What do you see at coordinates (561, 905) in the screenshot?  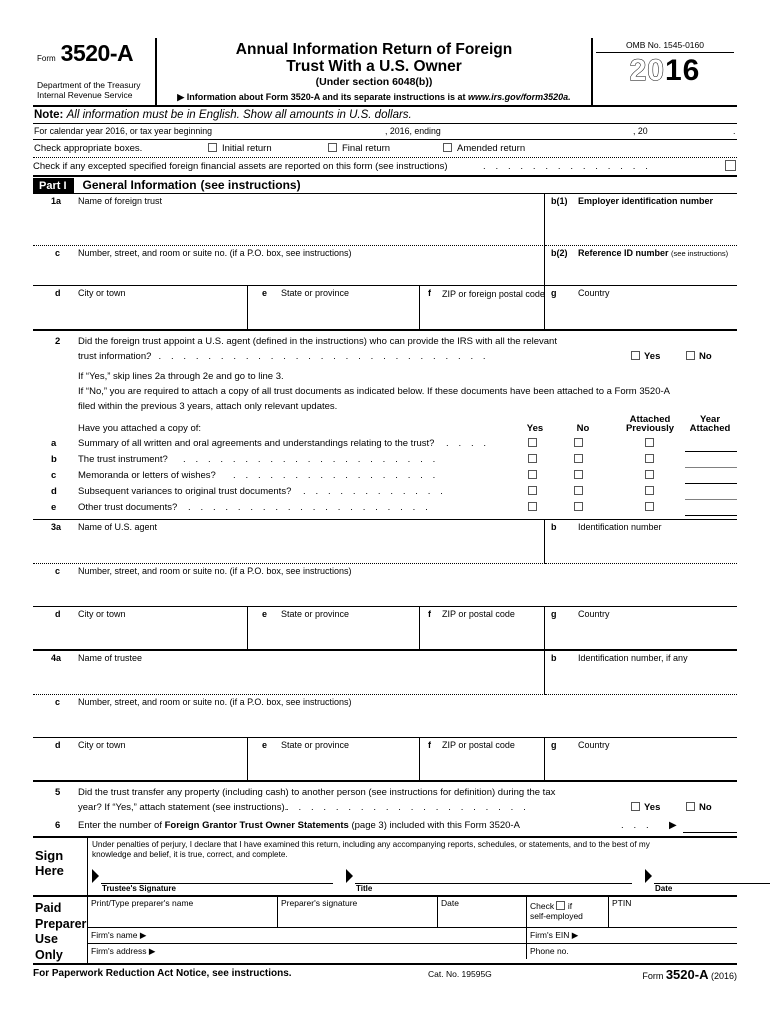 I see `self-employed-checkbox` at bounding box center [561, 905].